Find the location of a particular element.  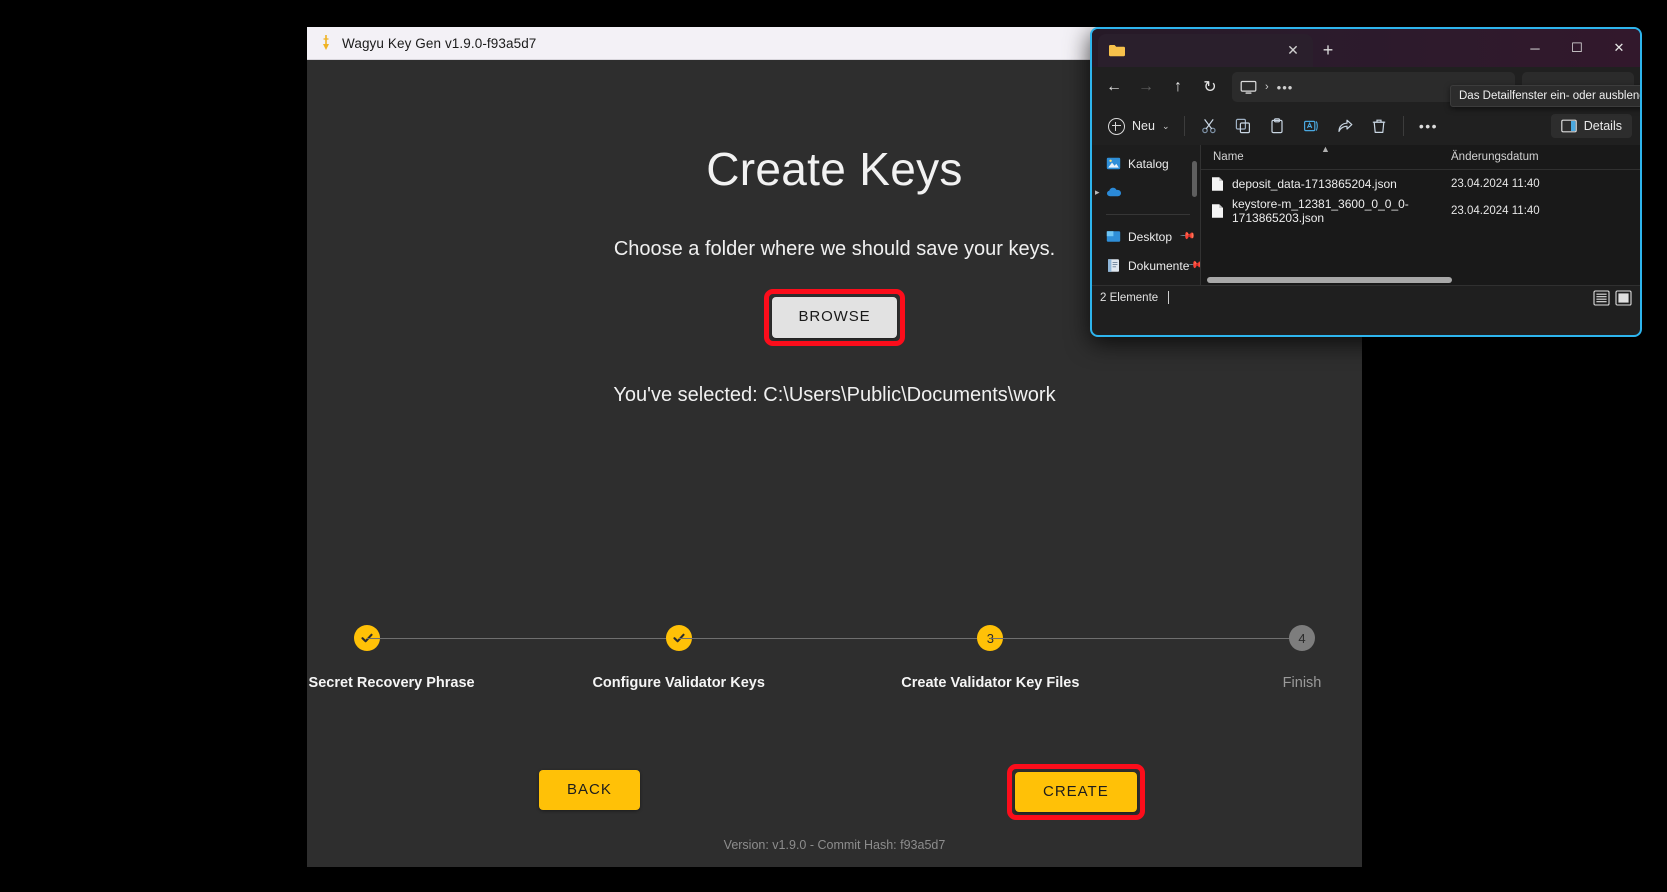

file-list-header: Name ▲ Änderungsdatum is located at coordinates (1420, 157).